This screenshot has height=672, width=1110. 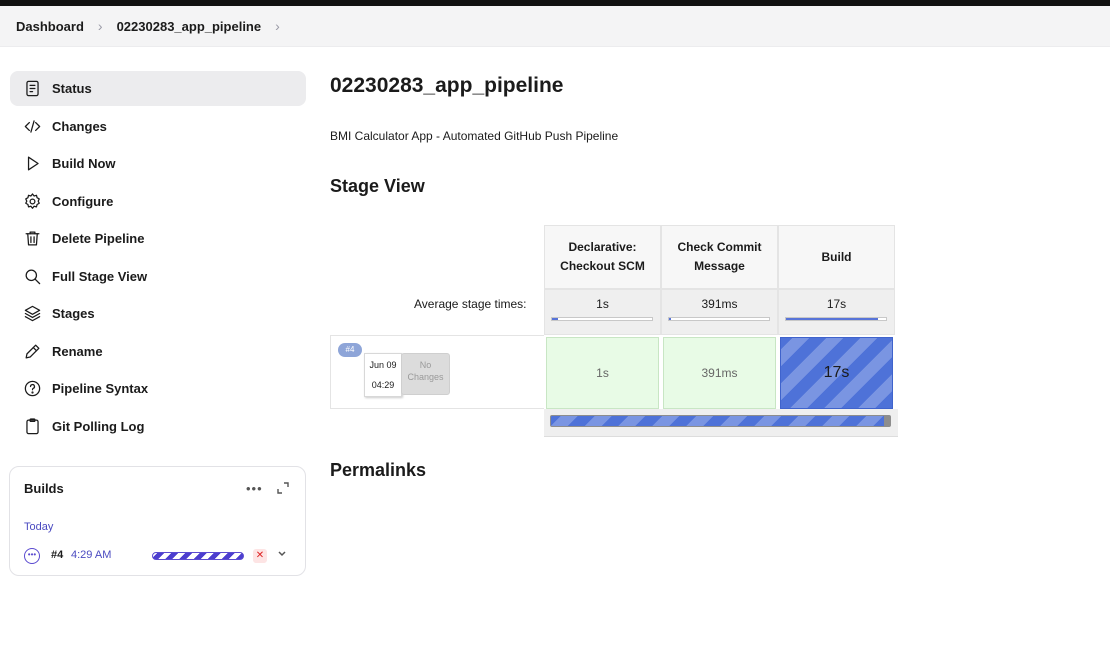 What do you see at coordinates (283, 488) in the screenshot?
I see `expand-icon` at bounding box center [283, 488].